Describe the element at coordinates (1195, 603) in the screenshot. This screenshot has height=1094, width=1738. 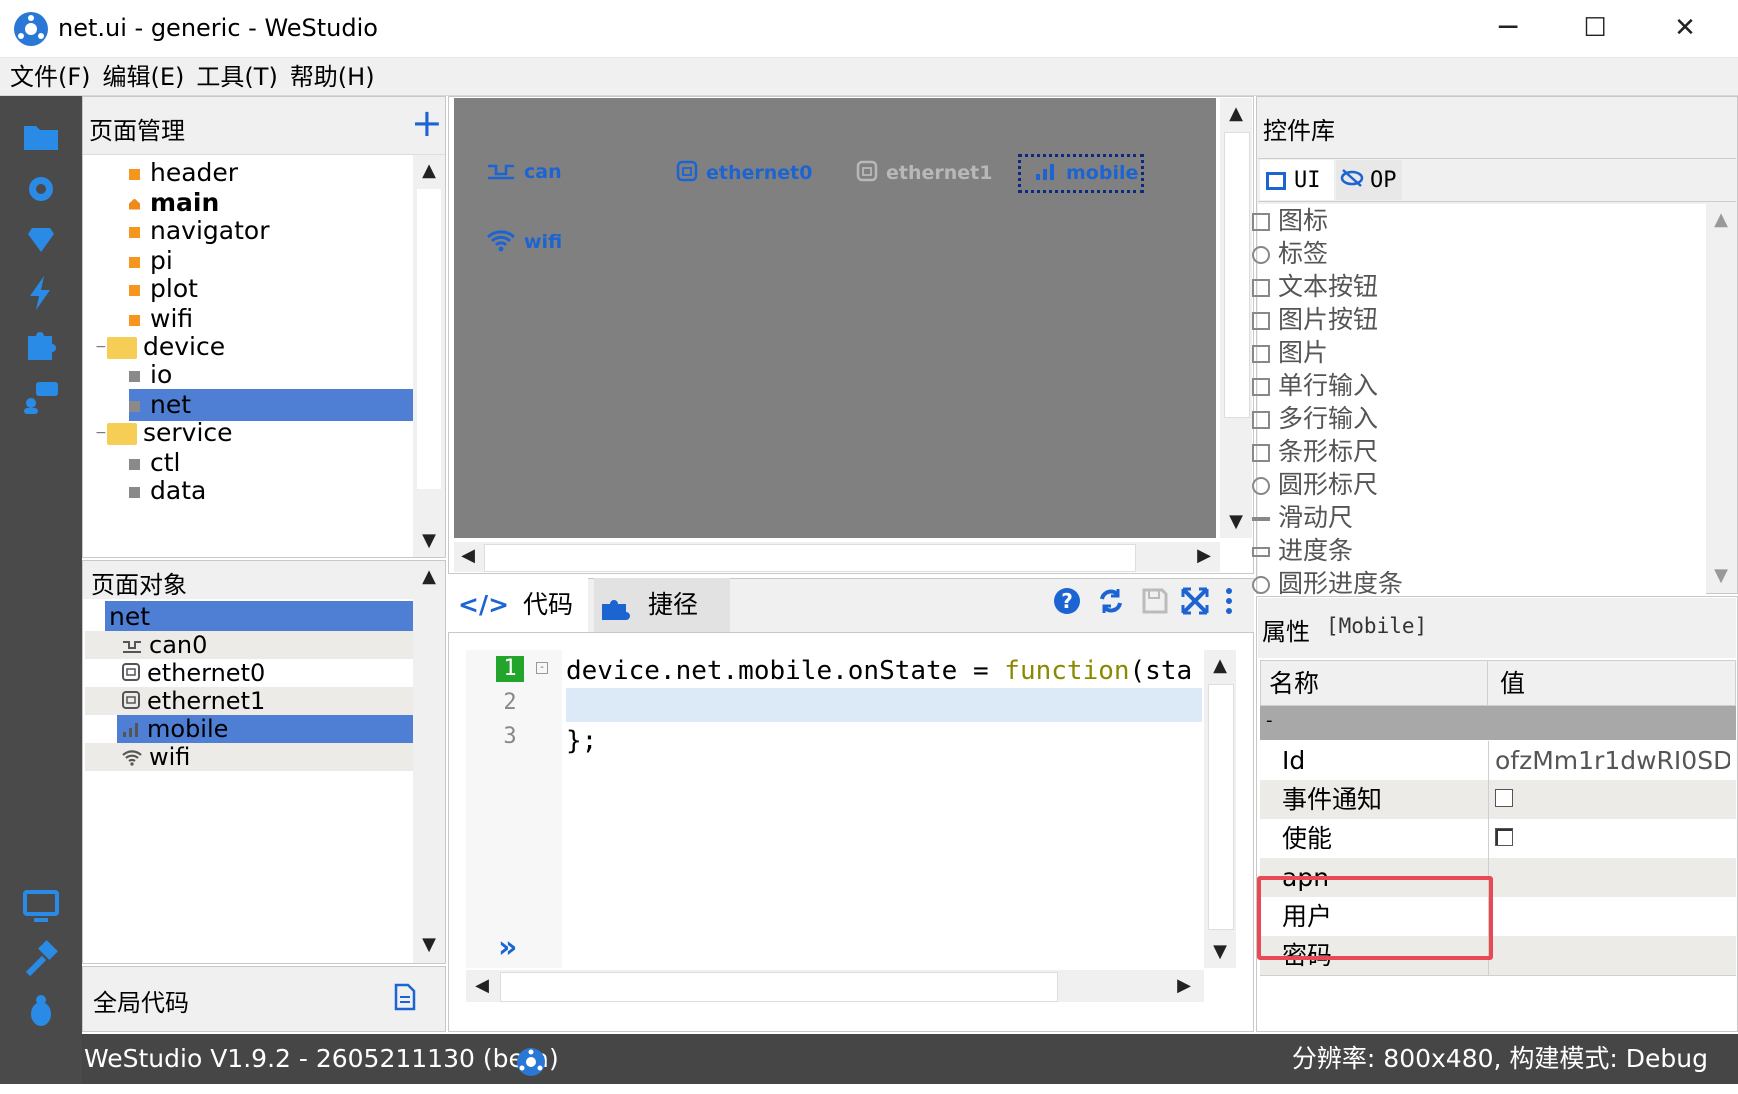
I see `fullscreen-icon` at that location.